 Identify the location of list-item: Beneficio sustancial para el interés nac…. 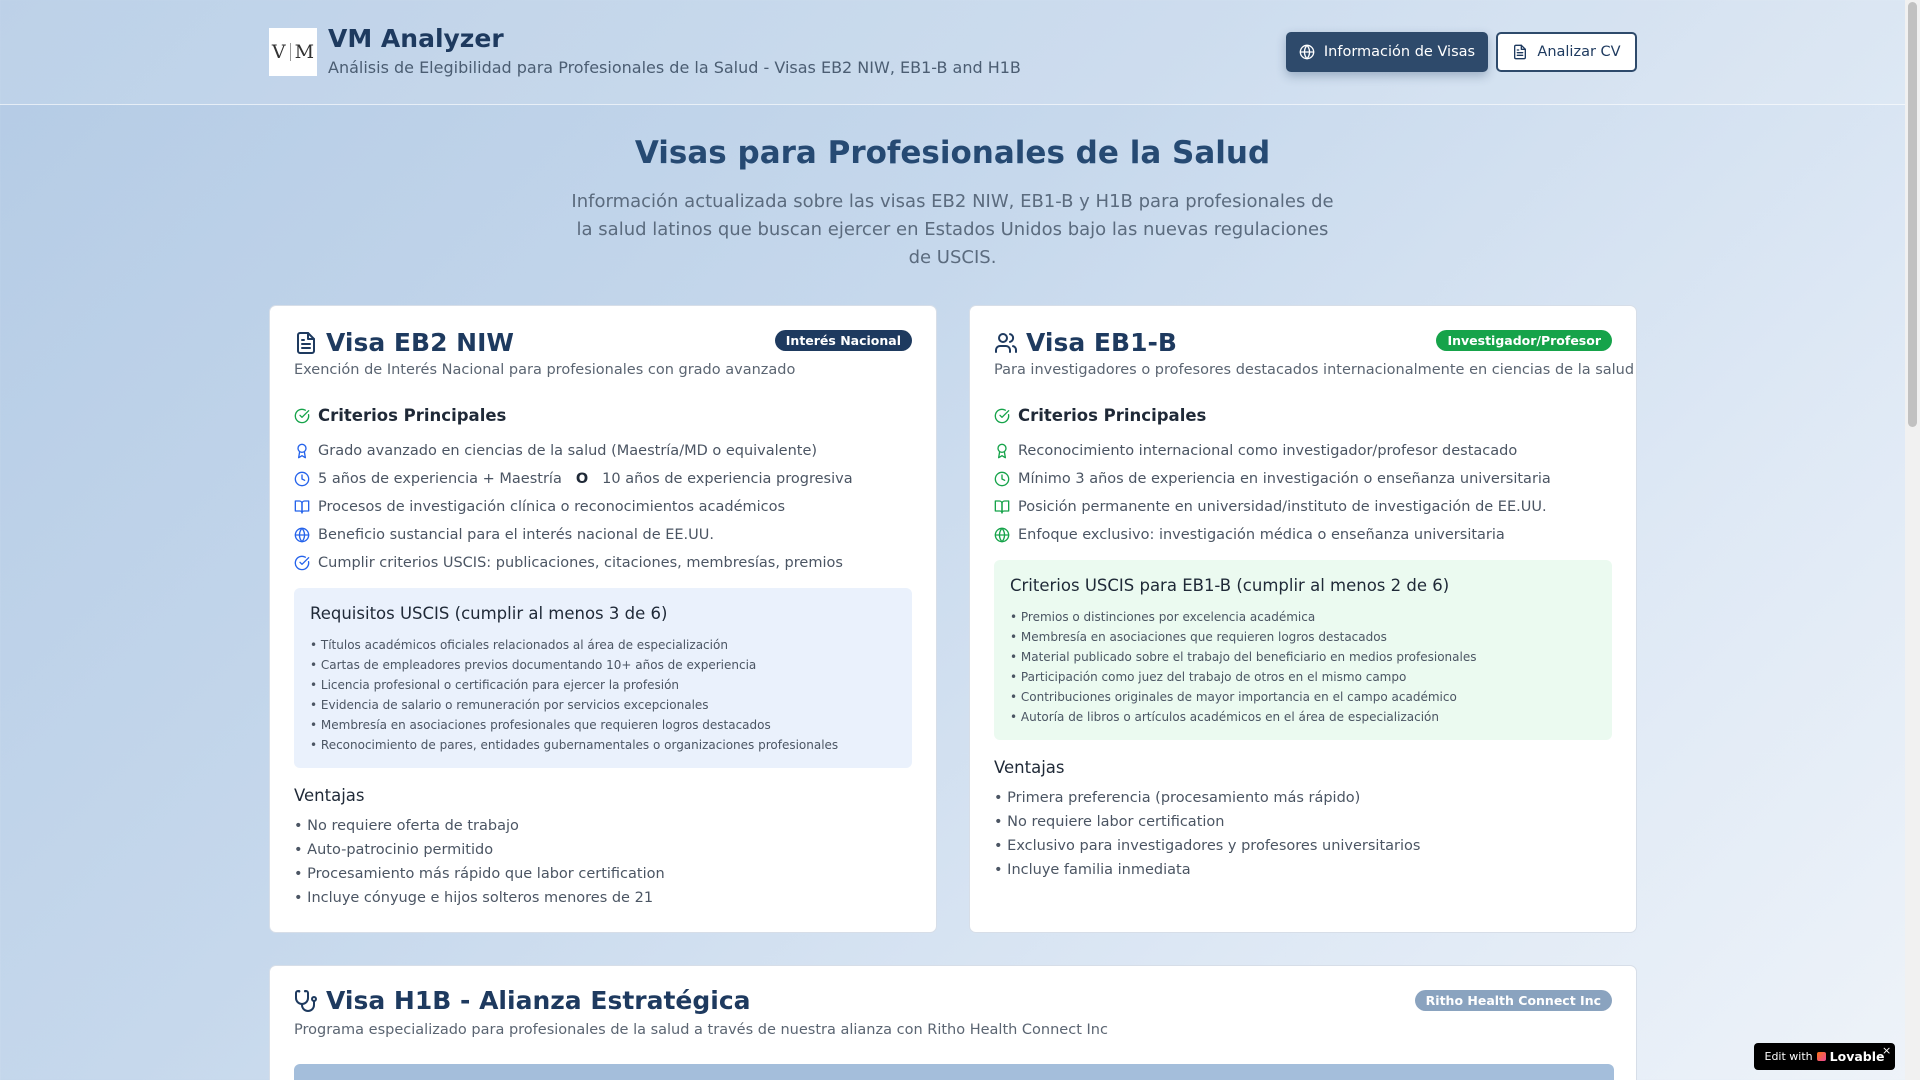
(573, 535).